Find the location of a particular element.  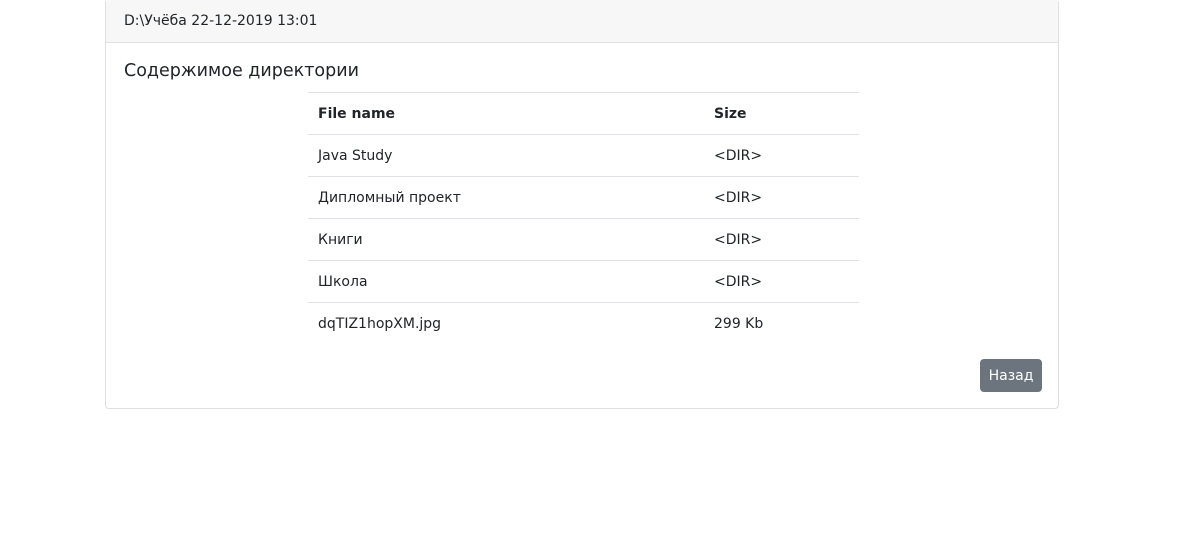

file-name-cell: Java Study is located at coordinates (506, 155).